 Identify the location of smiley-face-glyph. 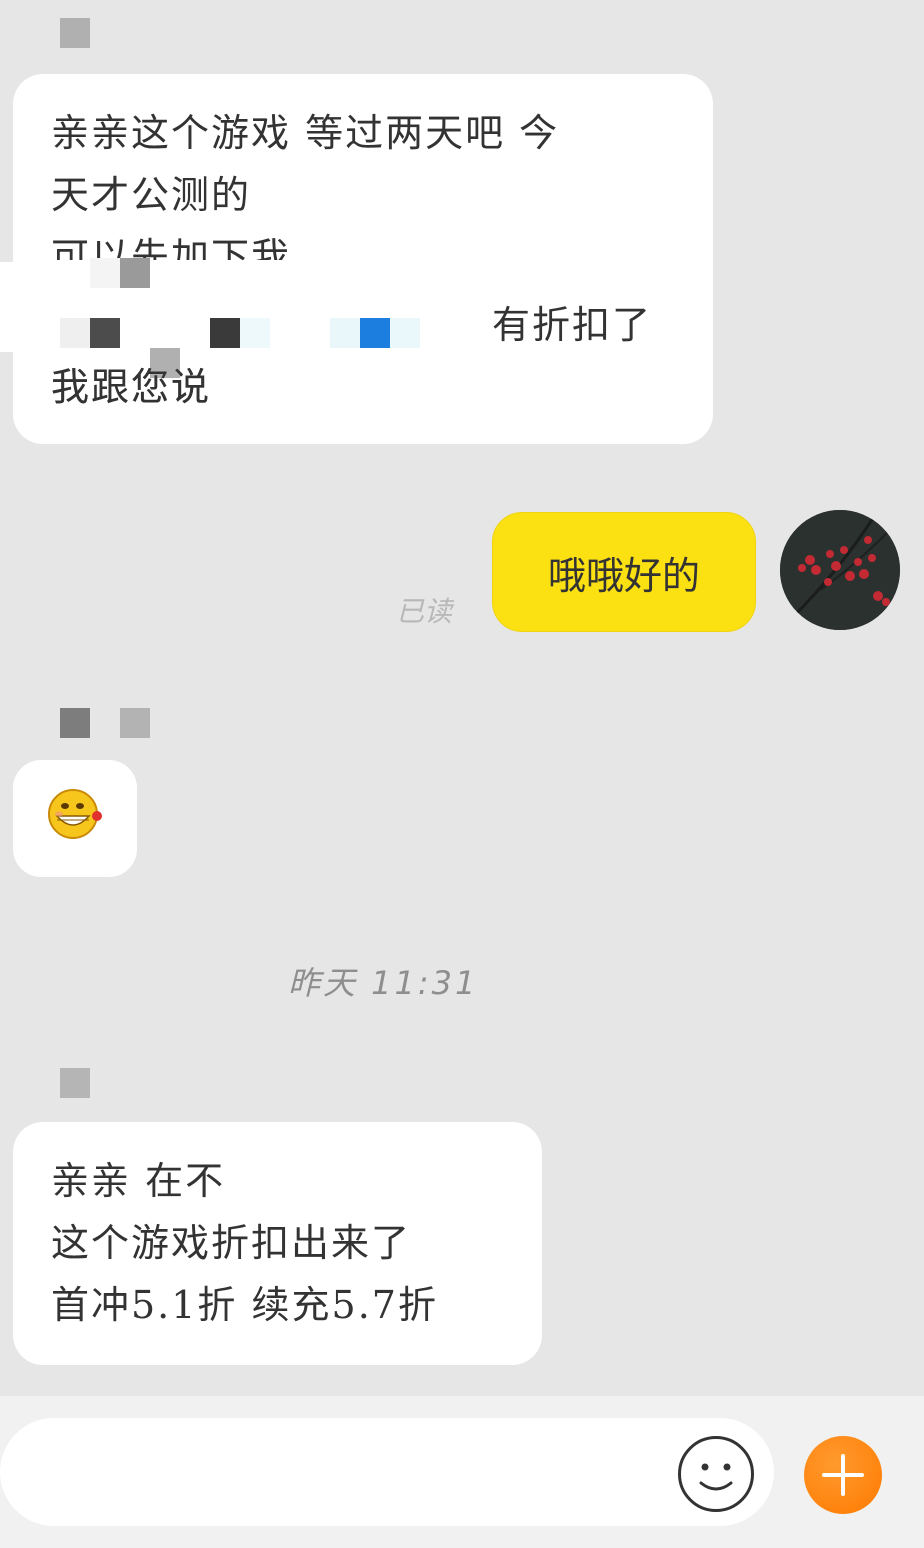
(716, 1477).